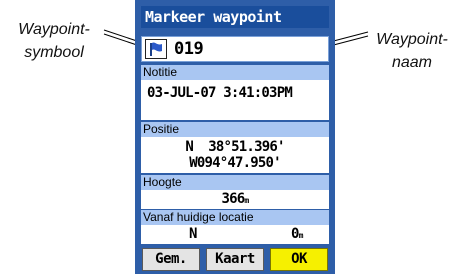 This screenshot has height=274, width=469. I want to click on note-label: Notitie, so click(235, 72).